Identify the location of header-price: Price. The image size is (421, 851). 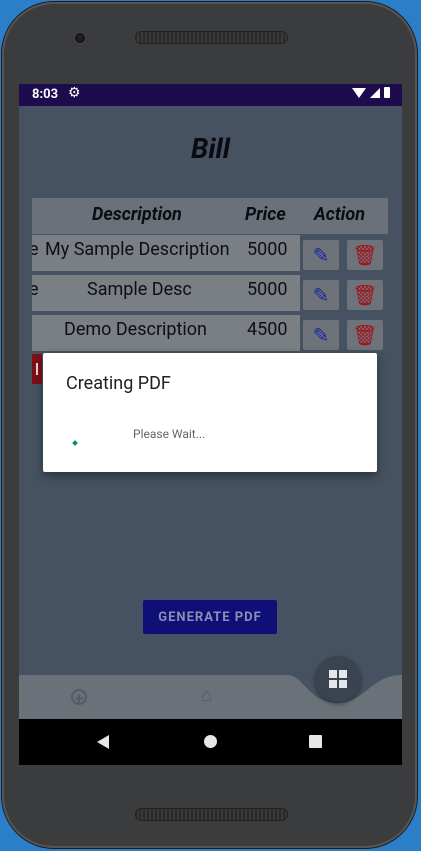
(265, 214).